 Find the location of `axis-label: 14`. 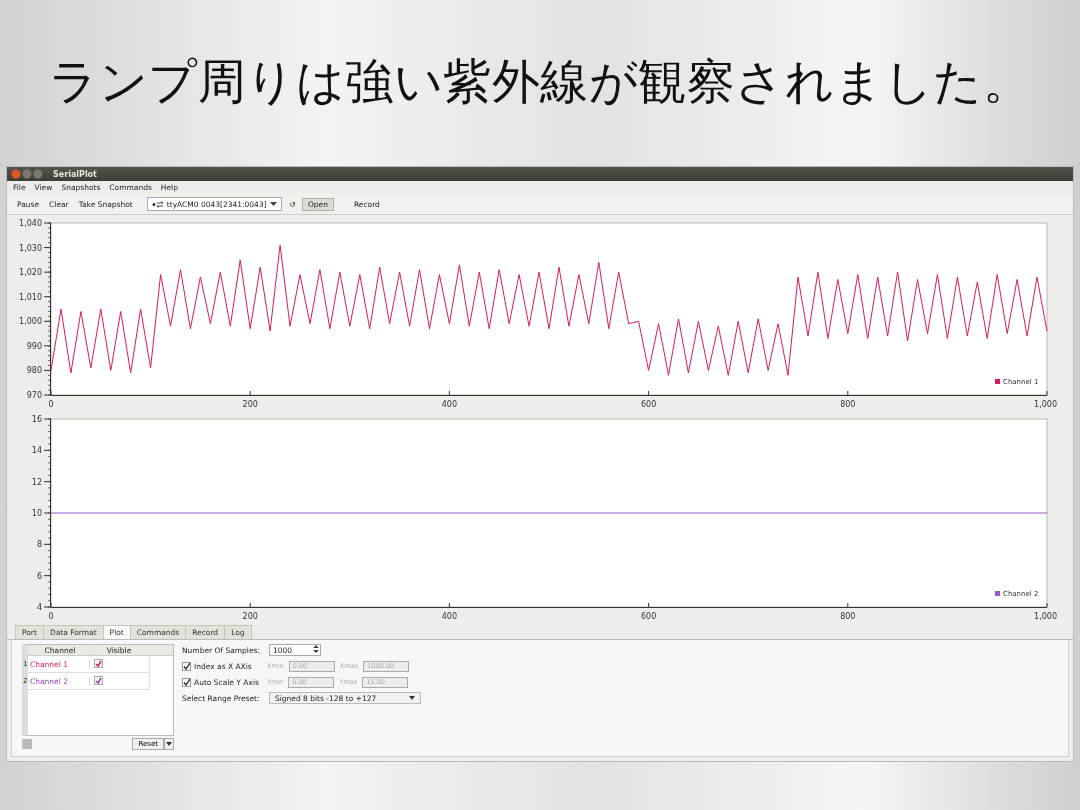

axis-label: 14 is located at coordinates (36, 451).